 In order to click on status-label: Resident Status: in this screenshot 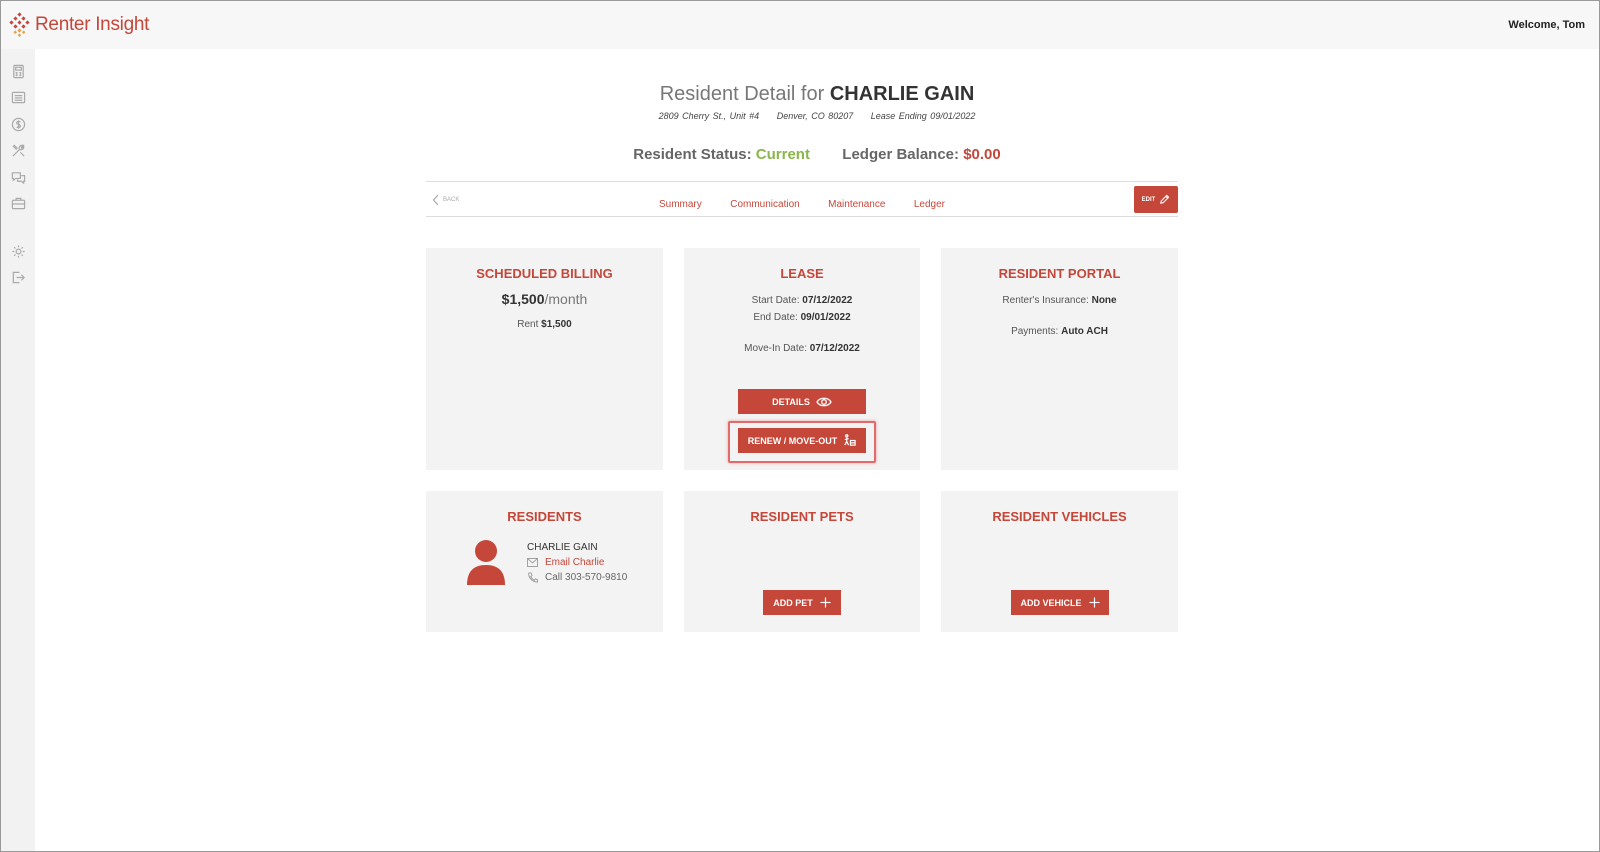, I will do `click(692, 154)`.